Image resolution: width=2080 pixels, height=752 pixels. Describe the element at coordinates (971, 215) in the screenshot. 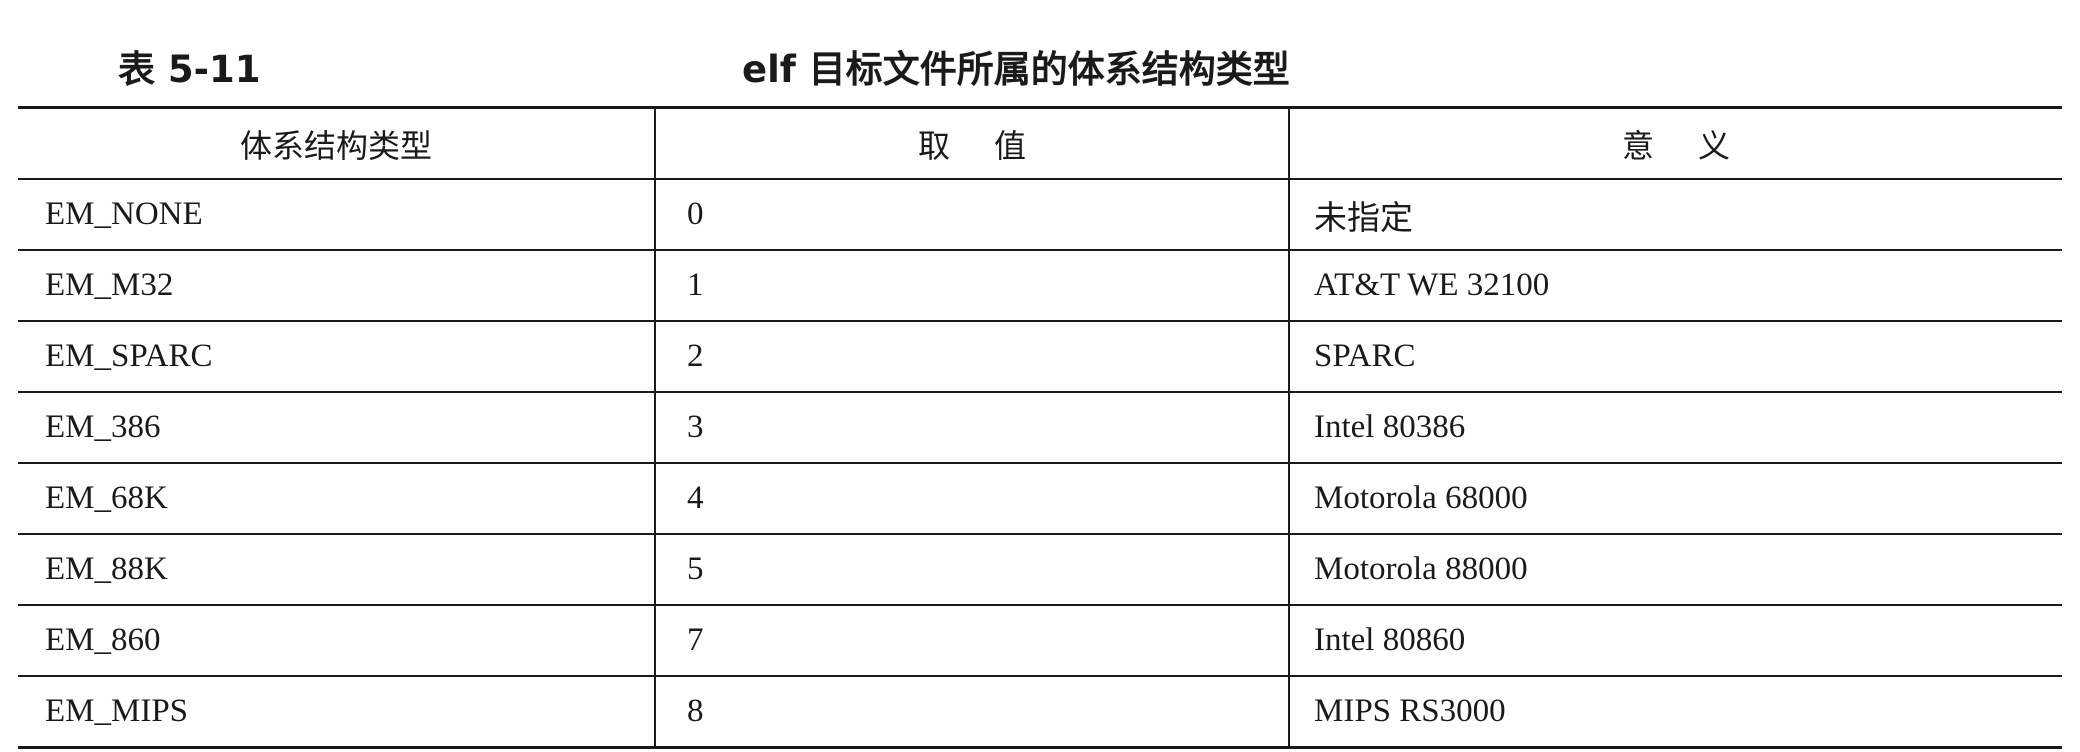

I see `cell-value: 0` at that location.